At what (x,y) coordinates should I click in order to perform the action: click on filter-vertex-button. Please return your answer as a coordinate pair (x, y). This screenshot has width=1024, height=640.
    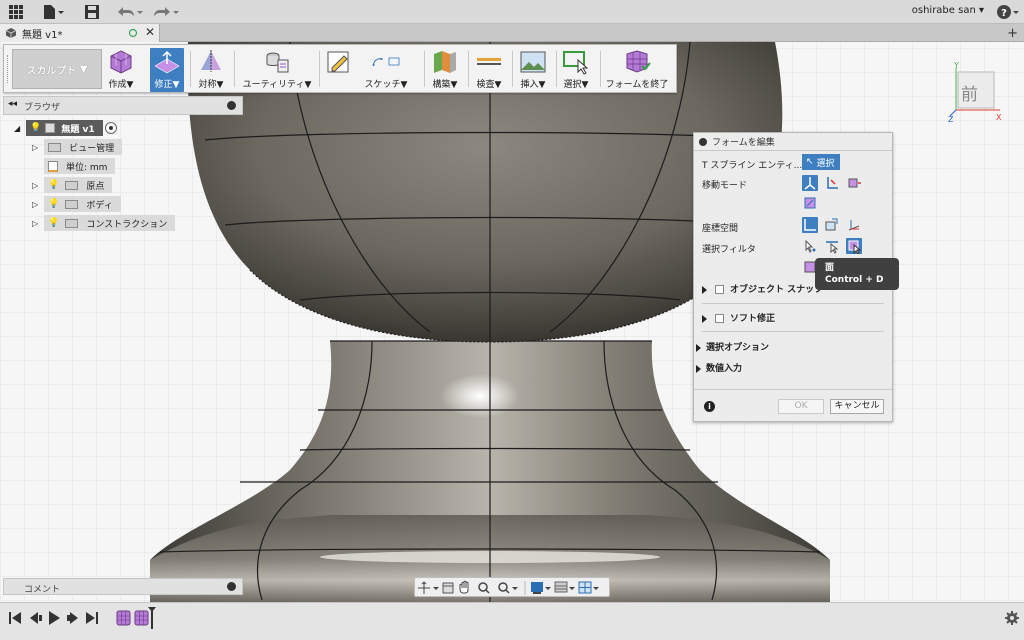
    Looking at the image, I should click on (810, 246).